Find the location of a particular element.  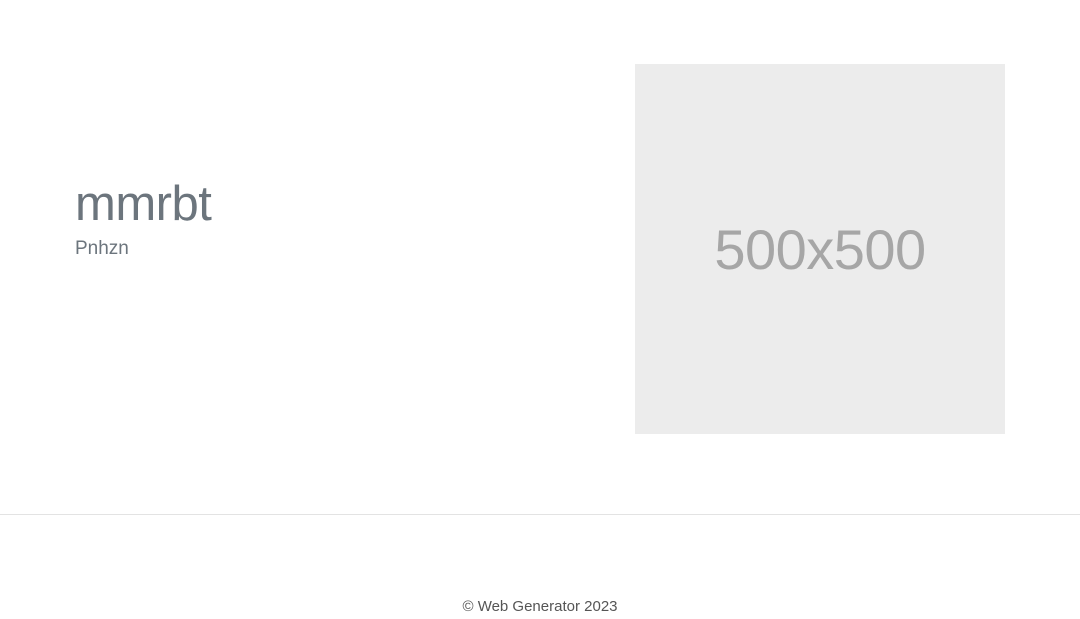

hero-text-block: mmrbt Pnhzn is located at coordinates (143, 218).